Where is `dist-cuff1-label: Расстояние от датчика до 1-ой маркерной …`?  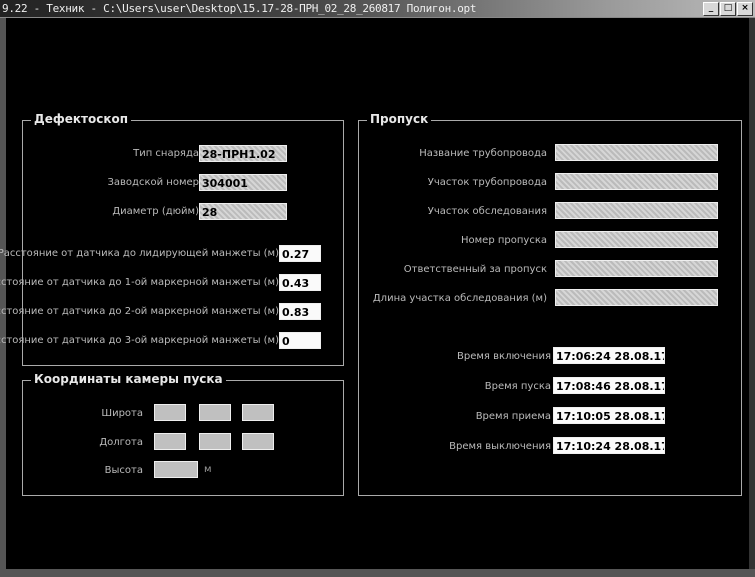
dist-cuff1-label: Расстояние от датчика до 1-ой маркерной … is located at coordinates (139, 282).